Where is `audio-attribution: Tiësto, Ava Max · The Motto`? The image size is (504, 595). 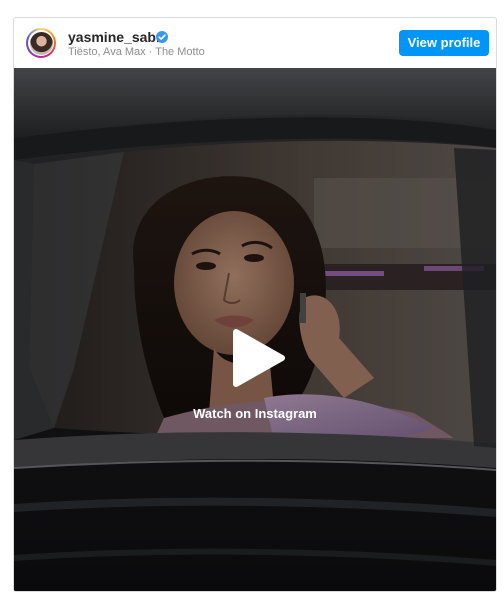 audio-attribution: Tiësto, Ava Max · The Motto is located at coordinates (136, 52).